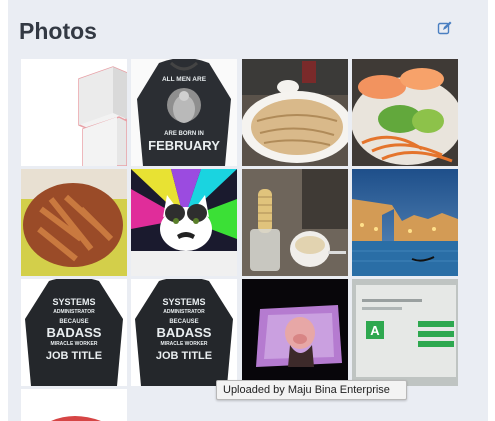 This screenshot has width=495, height=421. Describe the element at coordinates (311, 390) in the screenshot. I see `photo-tooltip: Uploaded by Maju Bina Enterprise` at that location.